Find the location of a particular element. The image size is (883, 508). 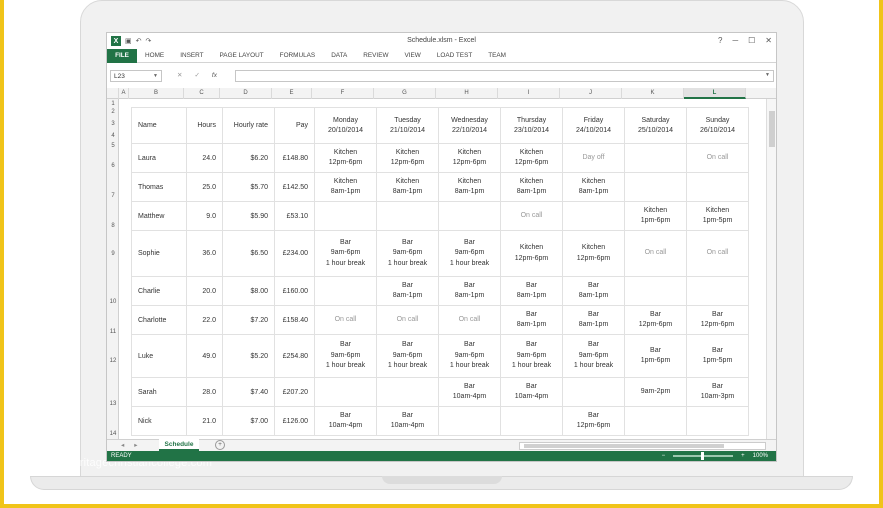

column-header-f: F is located at coordinates (343, 93).